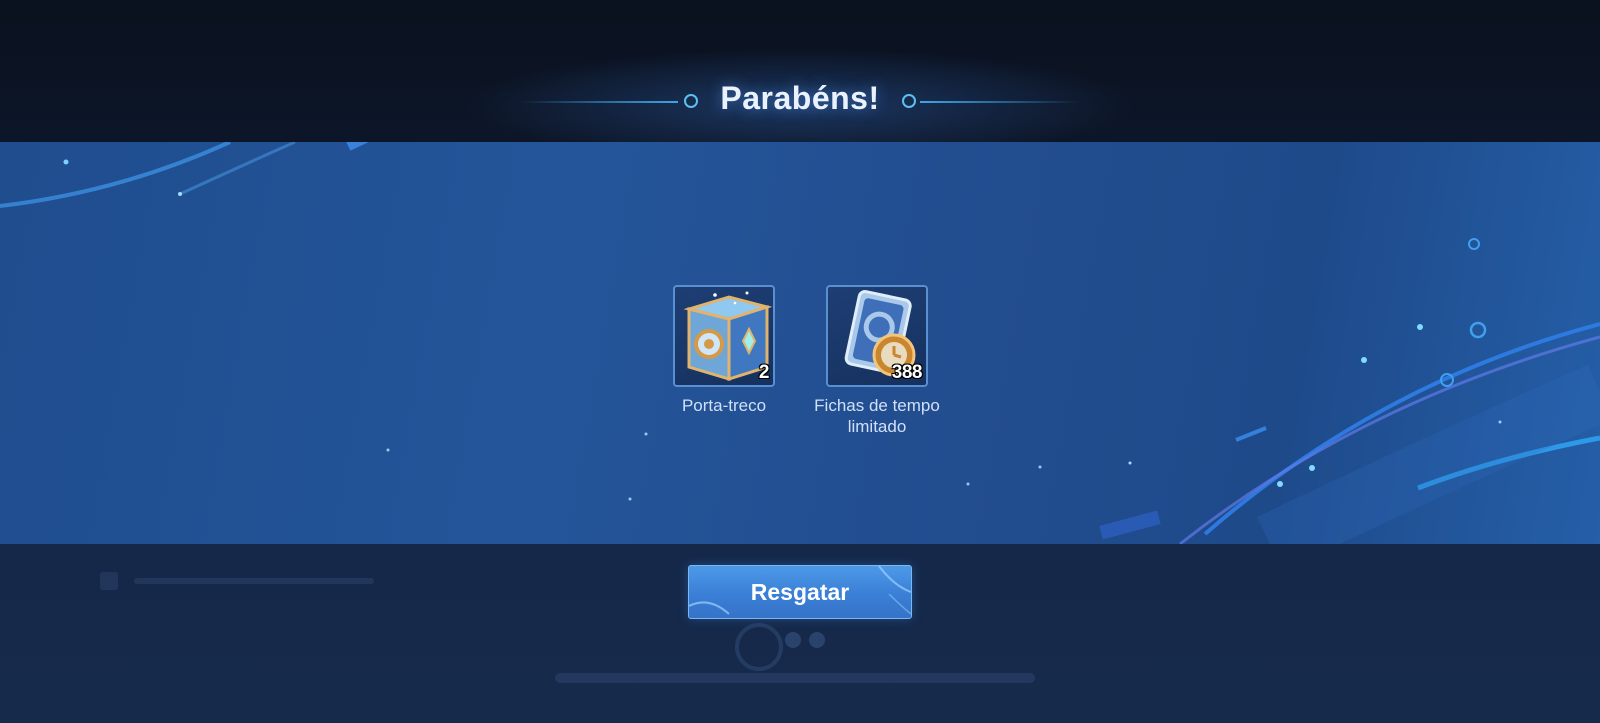 The height and width of the screenshot is (723, 1600). Describe the element at coordinates (909, 101) in the screenshot. I see `title-ring-right-icon` at that location.